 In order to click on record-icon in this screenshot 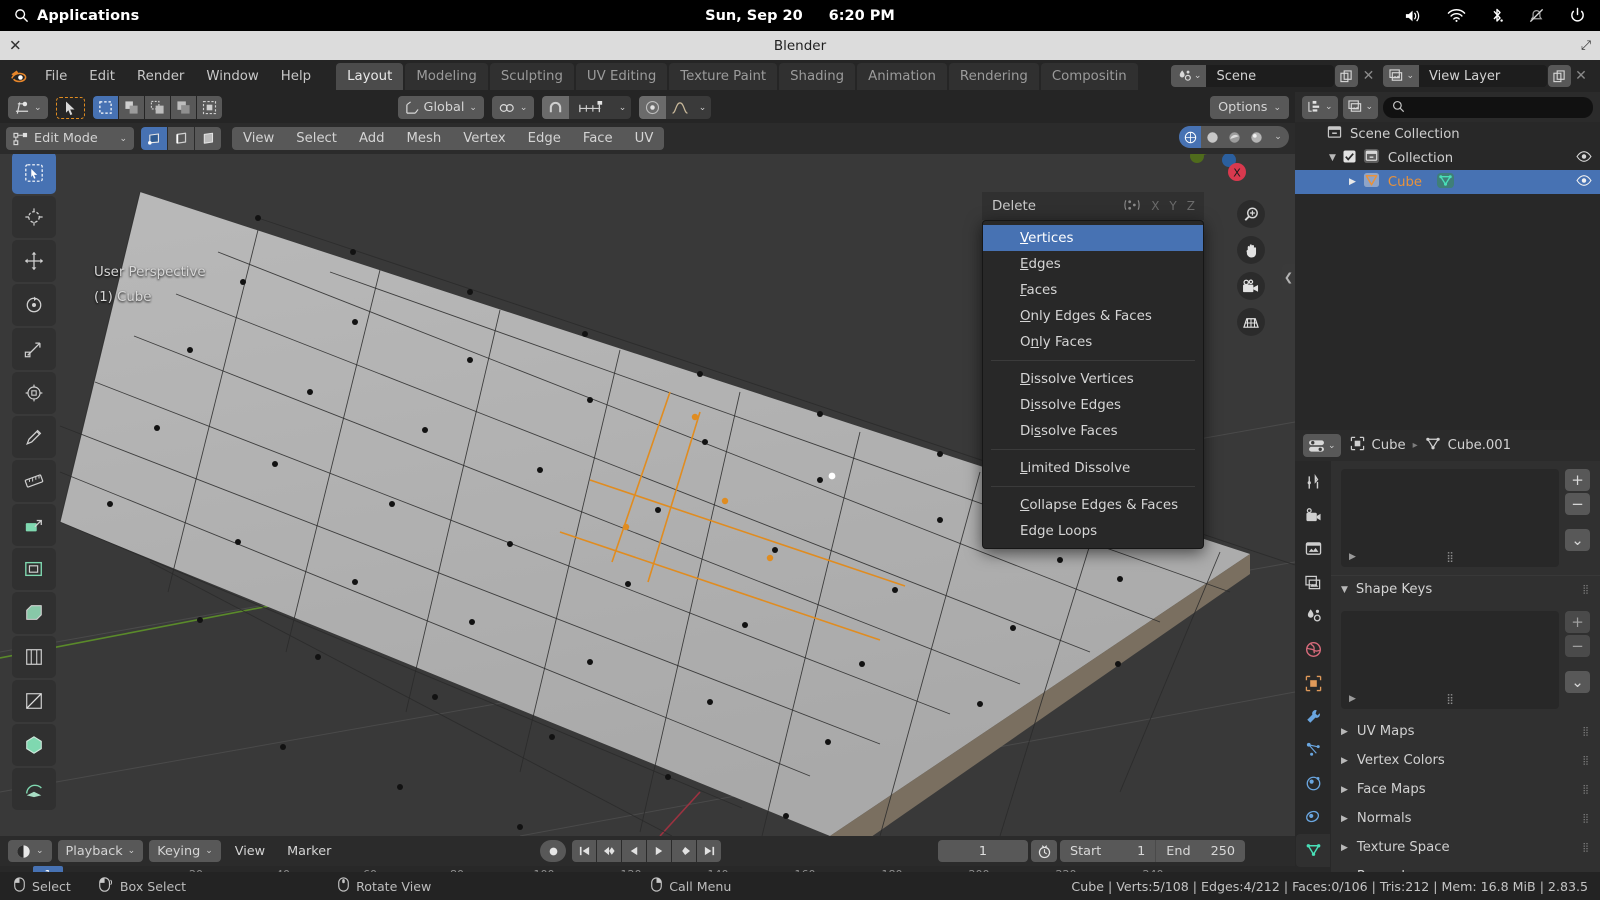, I will do `click(553, 851)`.